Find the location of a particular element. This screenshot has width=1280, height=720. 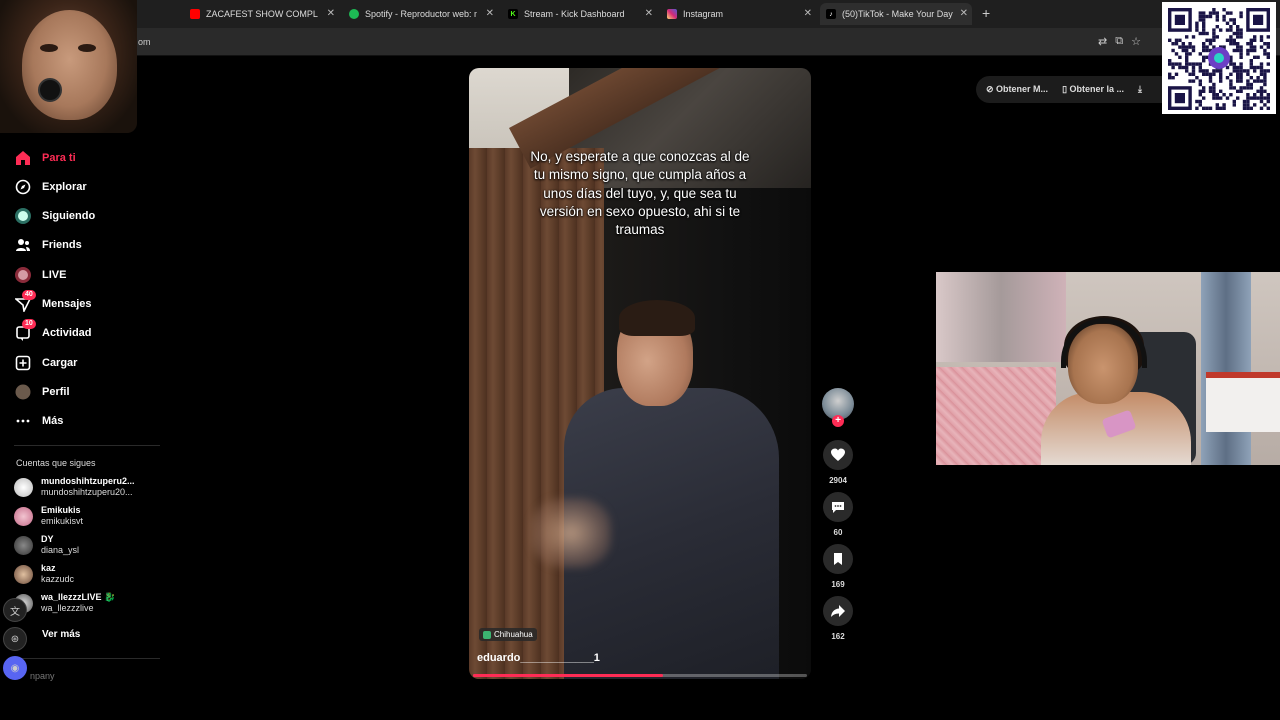

sidebar-item-para-ti: Para ti is located at coordinates (45, 158).